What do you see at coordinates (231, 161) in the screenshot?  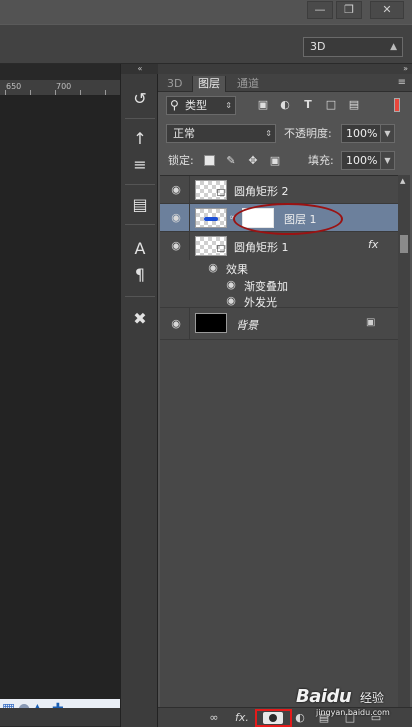 I see `lock-brush-icon: ✎` at bounding box center [231, 161].